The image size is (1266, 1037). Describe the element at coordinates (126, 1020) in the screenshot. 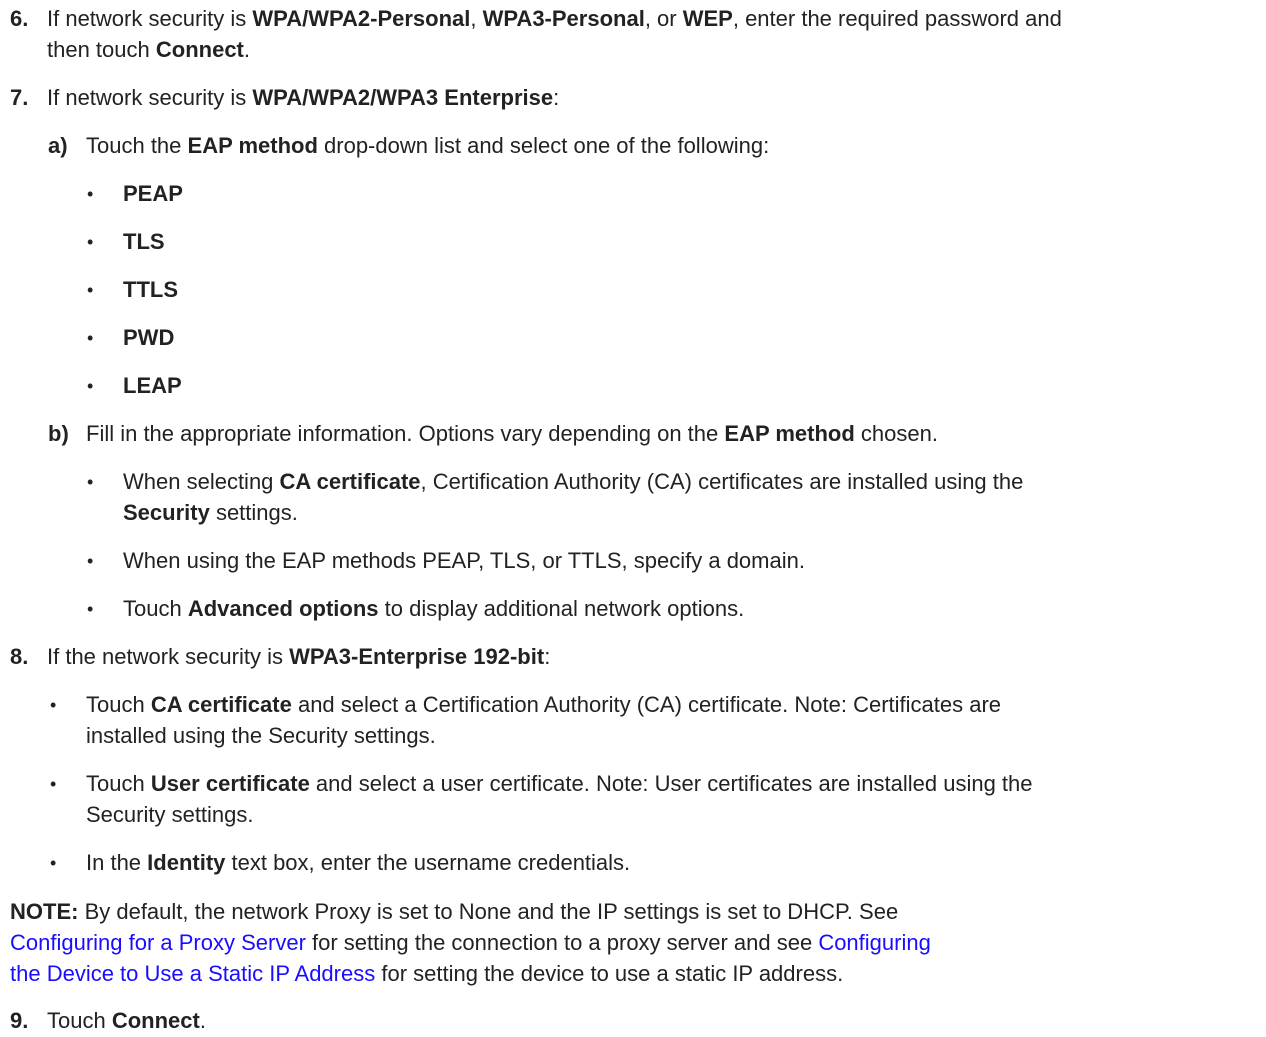

I see `step-9-text: Touch Connect.` at that location.